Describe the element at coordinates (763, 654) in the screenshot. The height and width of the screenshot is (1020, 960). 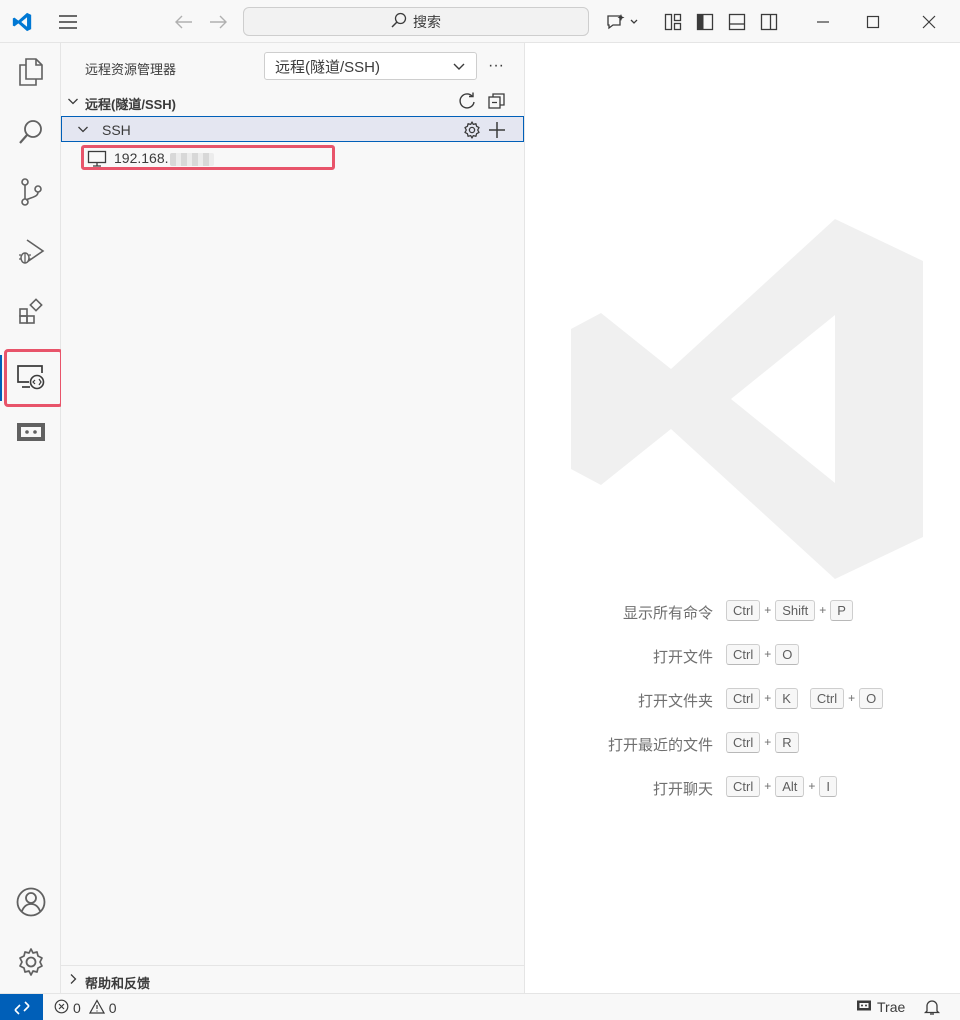
I see `shortcut-keys: Ctrl + O` at that location.